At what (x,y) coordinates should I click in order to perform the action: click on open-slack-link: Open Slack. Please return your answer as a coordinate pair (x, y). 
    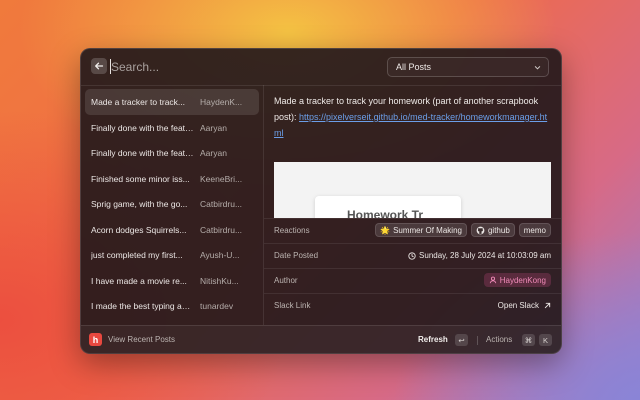
    Looking at the image, I should click on (524, 305).